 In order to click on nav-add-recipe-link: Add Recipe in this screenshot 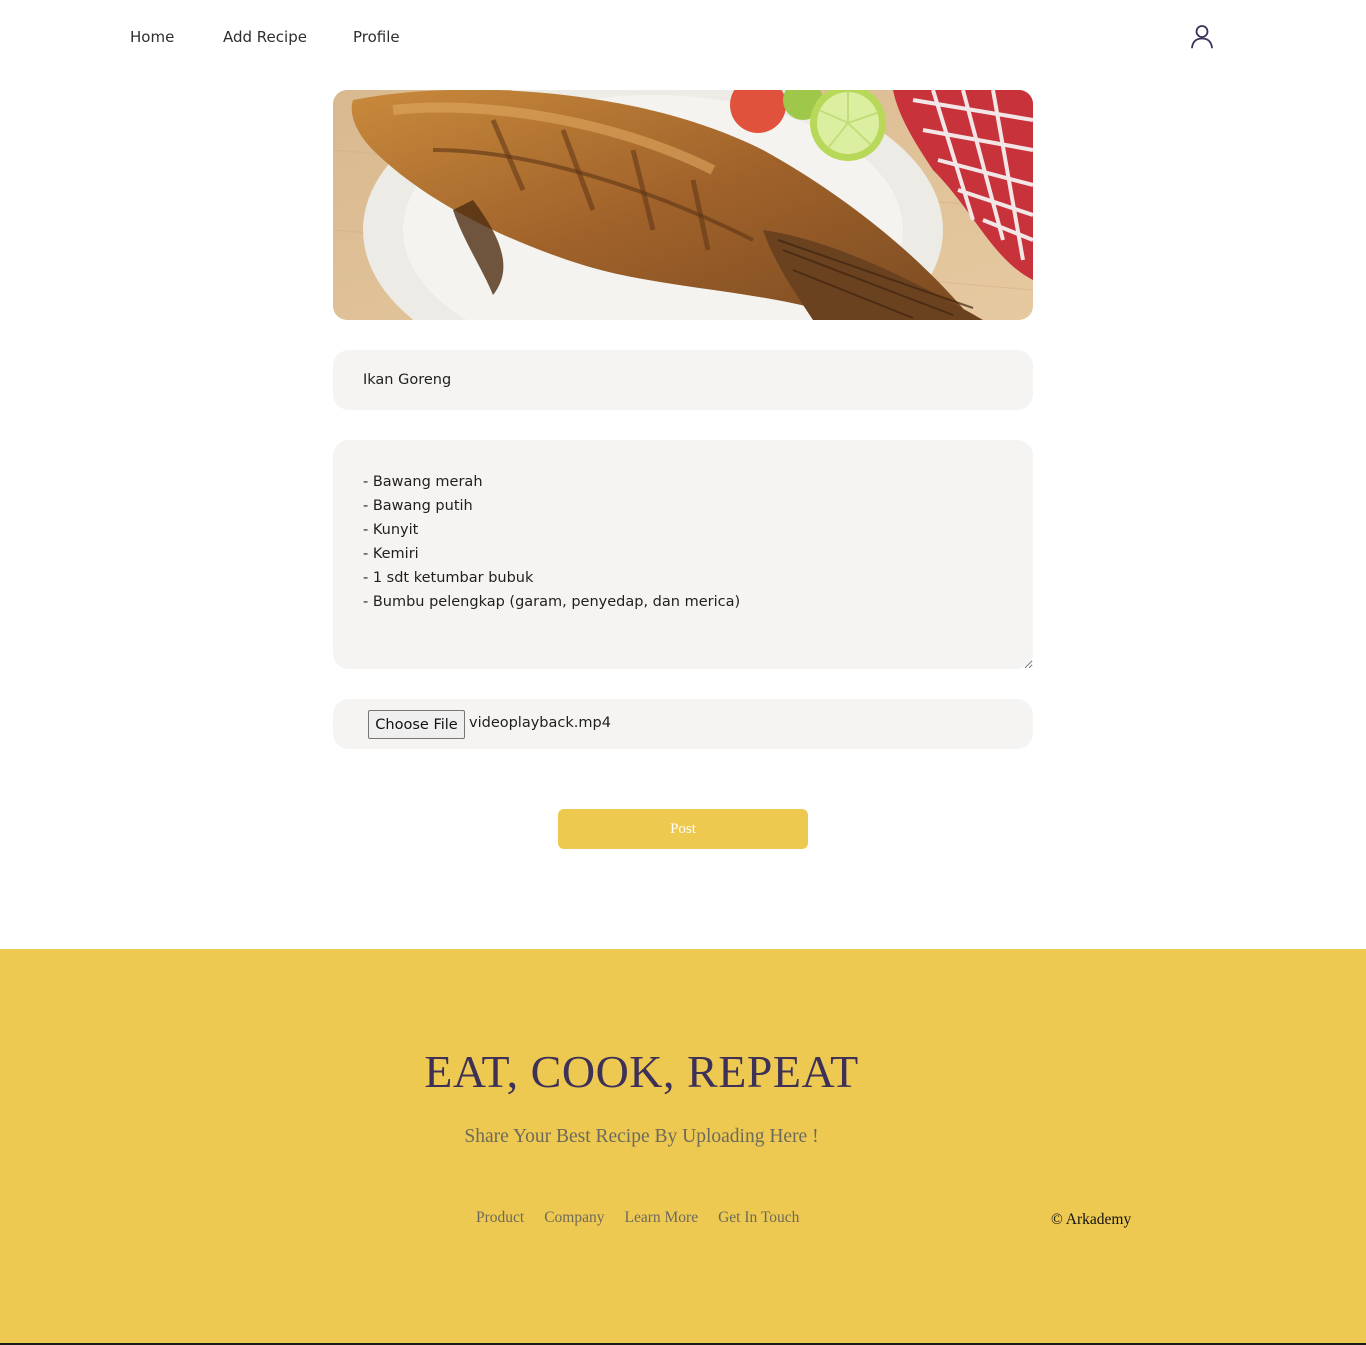, I will do `click(265, 37)`.